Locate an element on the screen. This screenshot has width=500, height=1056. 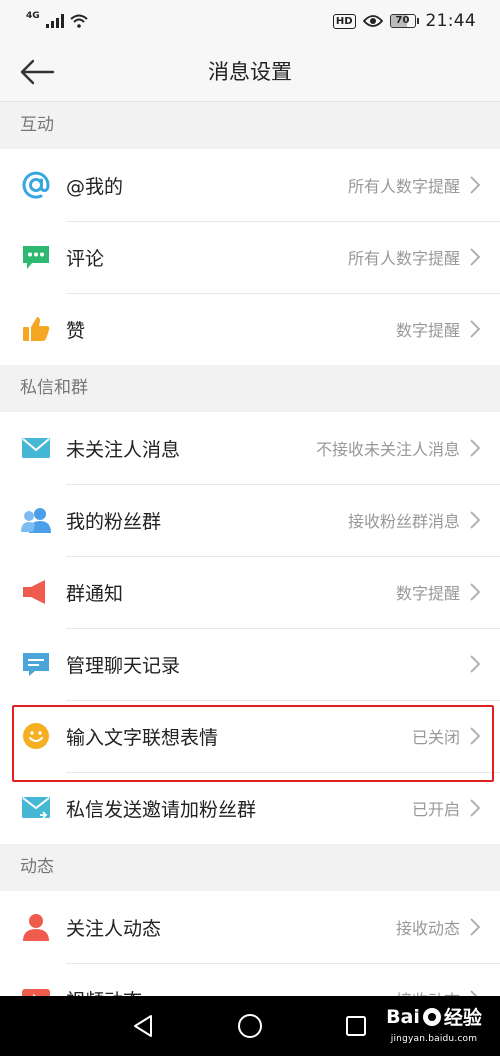
status-left: 4G is located at coordinates (57, 19).